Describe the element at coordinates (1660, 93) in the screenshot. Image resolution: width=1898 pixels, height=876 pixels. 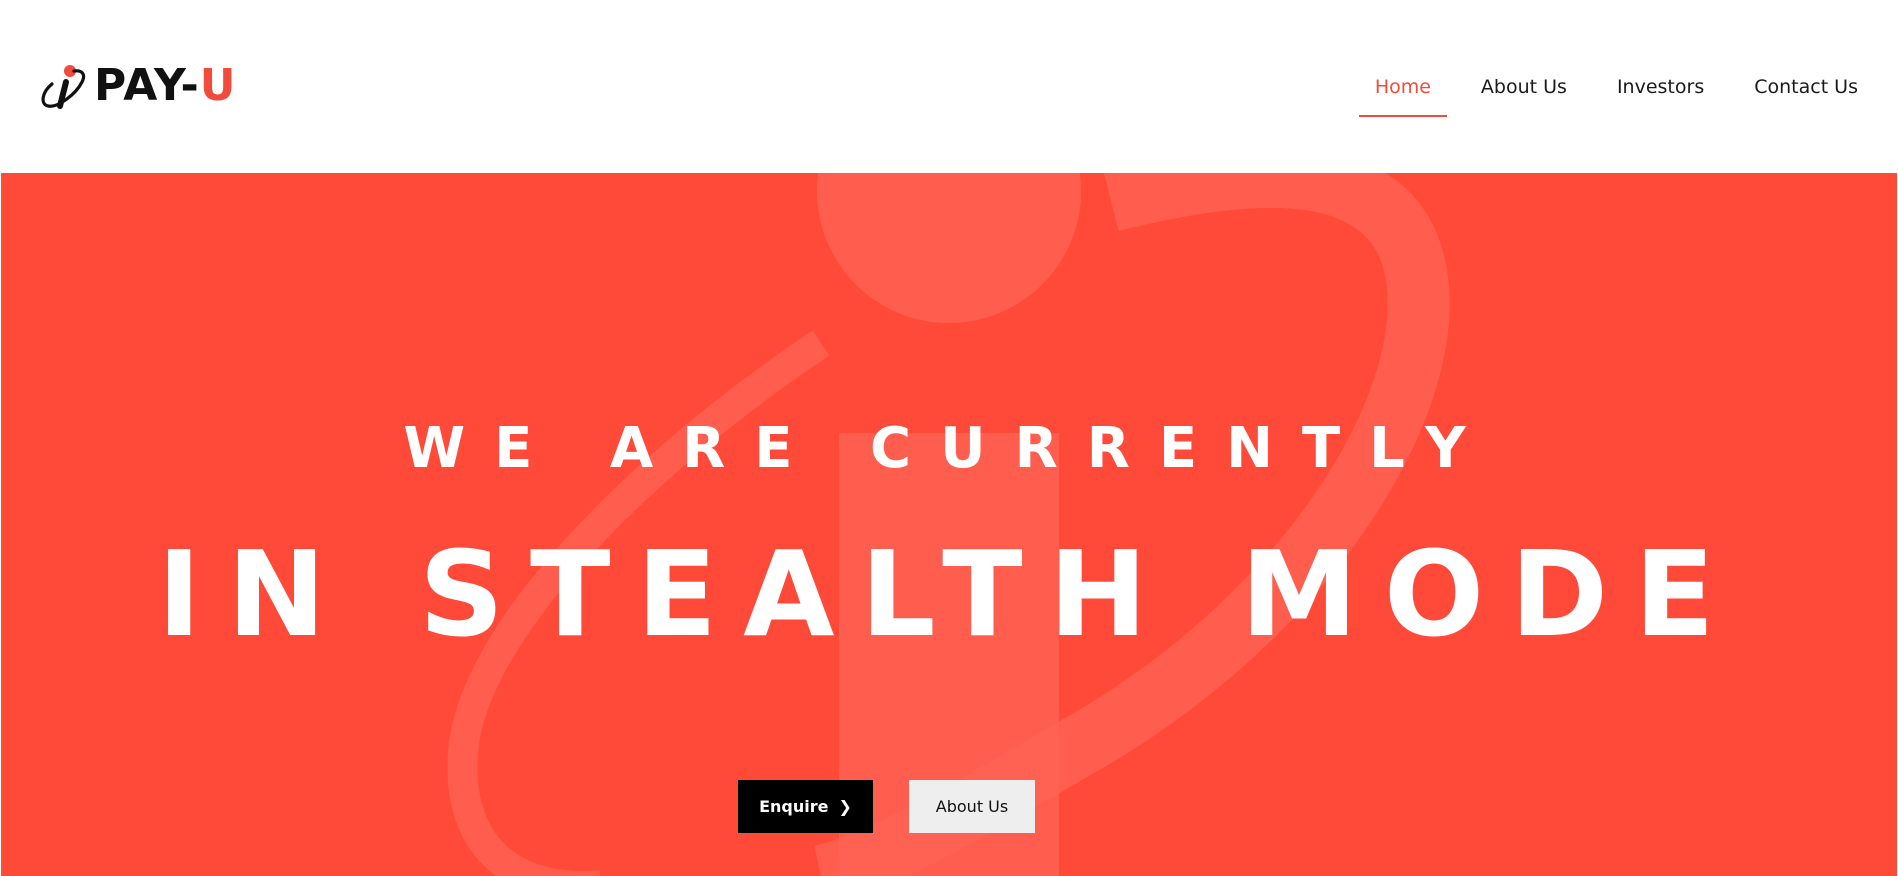
I see `nav-item-investors: Investors` at that location.